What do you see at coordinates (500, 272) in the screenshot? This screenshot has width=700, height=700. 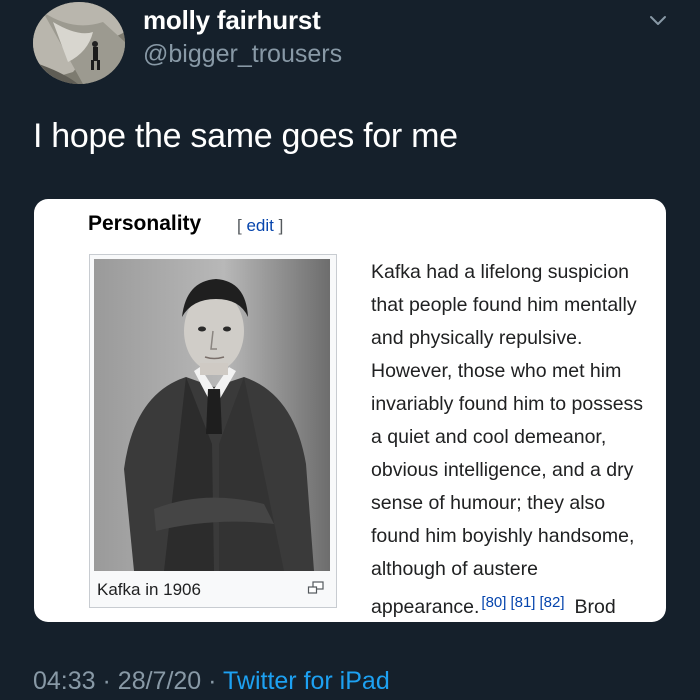 I see `paragraph-line: Kafka had a lifelong suspicion` at bounding box center [500, 272].